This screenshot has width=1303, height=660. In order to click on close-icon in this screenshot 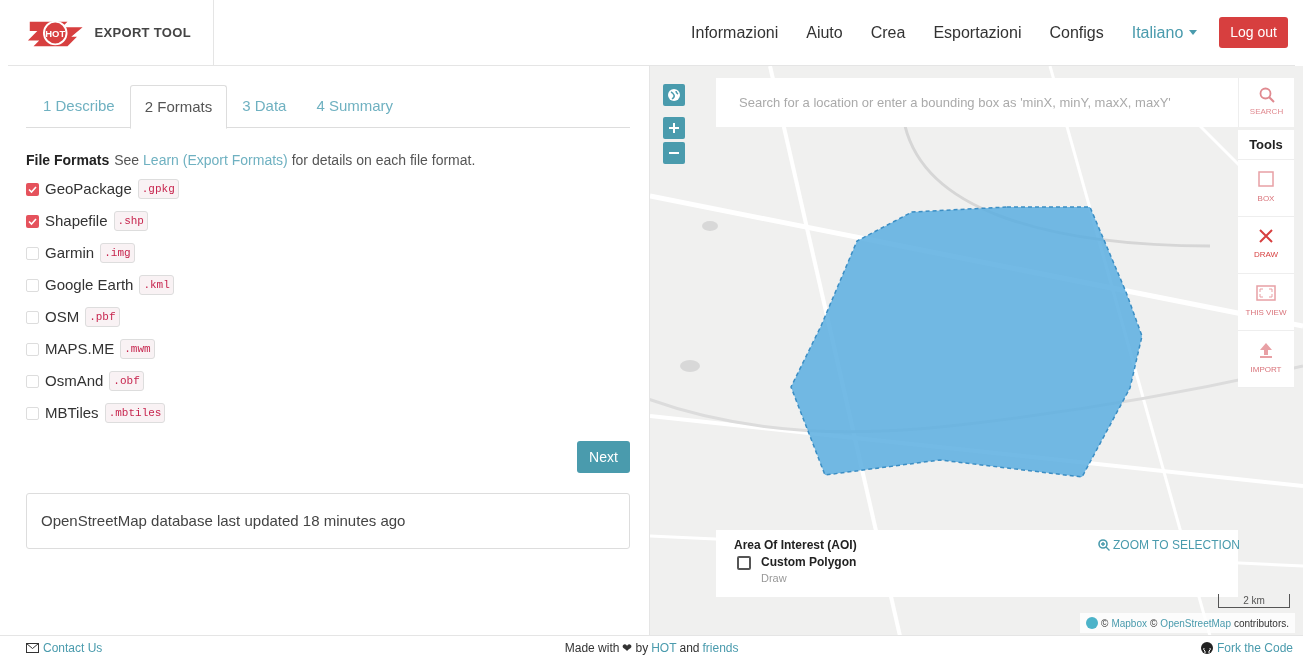, I will do `click(1266, 236)`.